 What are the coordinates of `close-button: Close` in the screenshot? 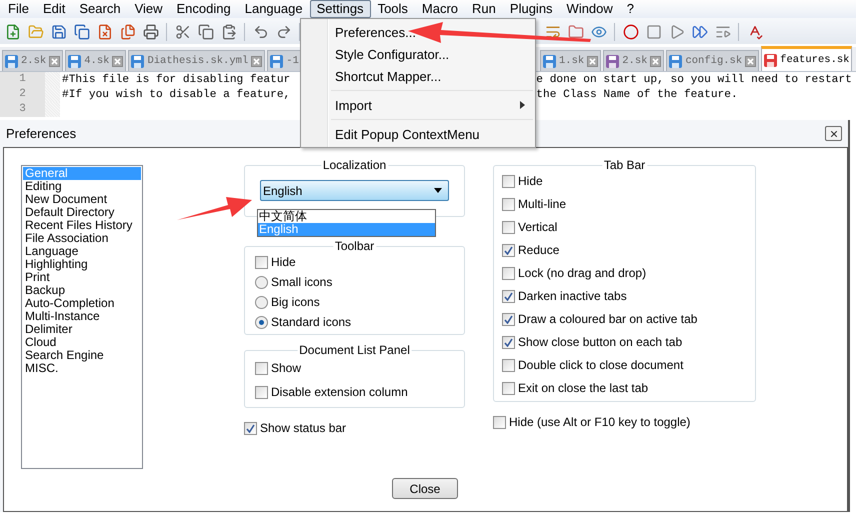 It's located at (425, 488).